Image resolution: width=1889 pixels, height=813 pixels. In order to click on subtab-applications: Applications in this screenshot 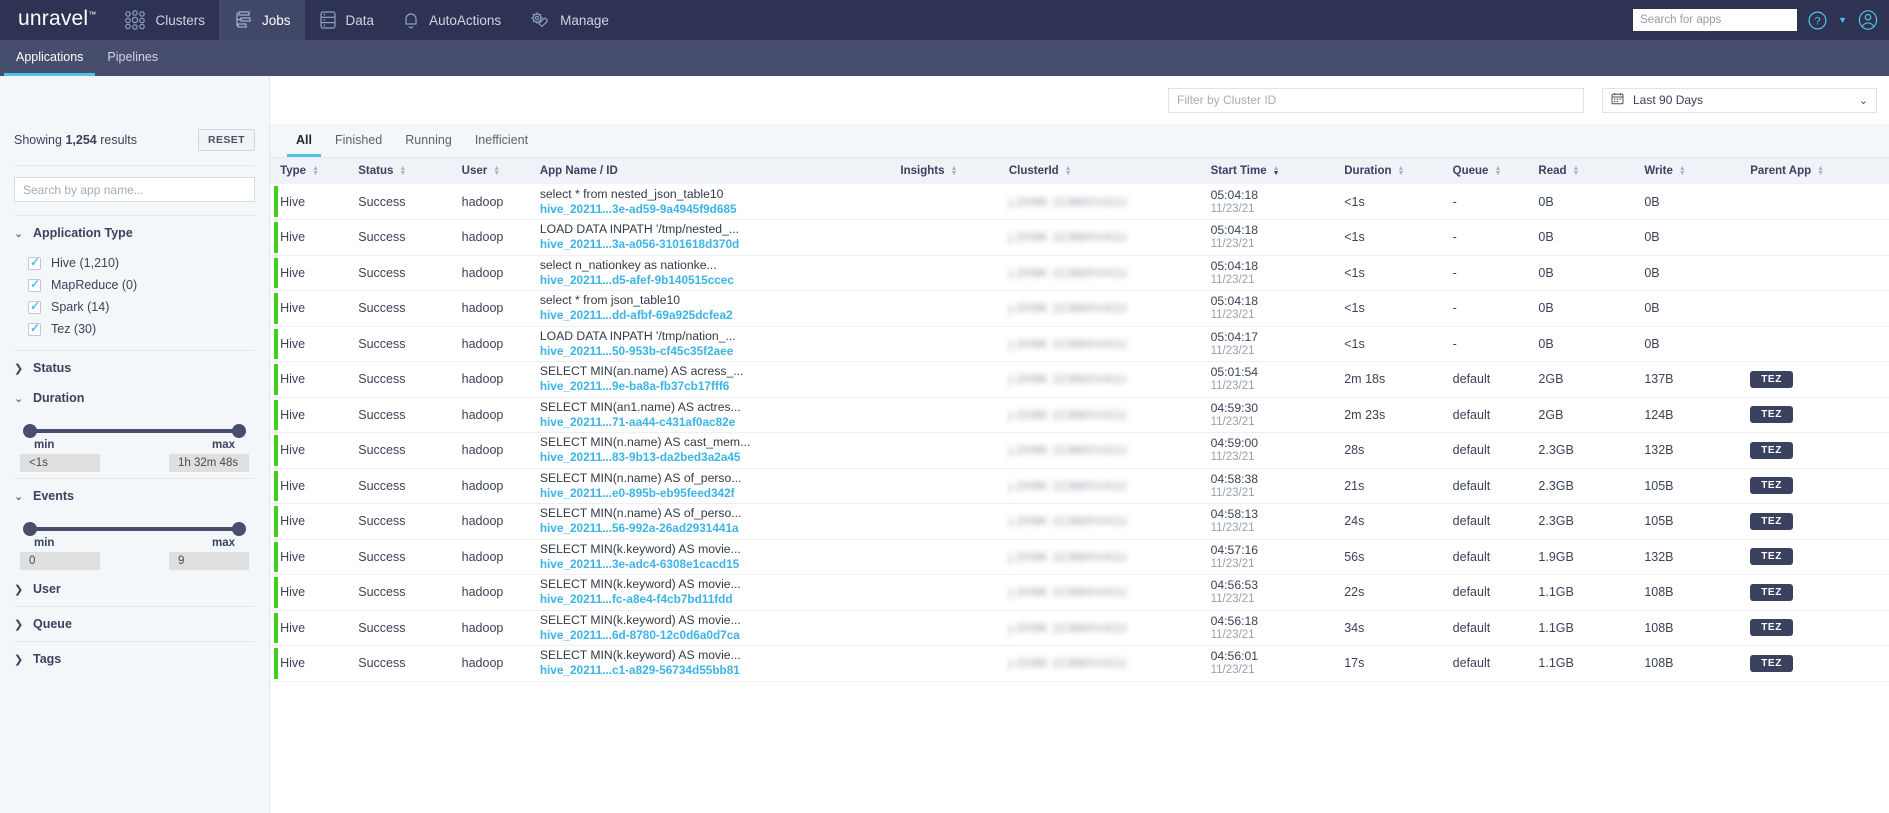, I will do `click(50, 58)`.